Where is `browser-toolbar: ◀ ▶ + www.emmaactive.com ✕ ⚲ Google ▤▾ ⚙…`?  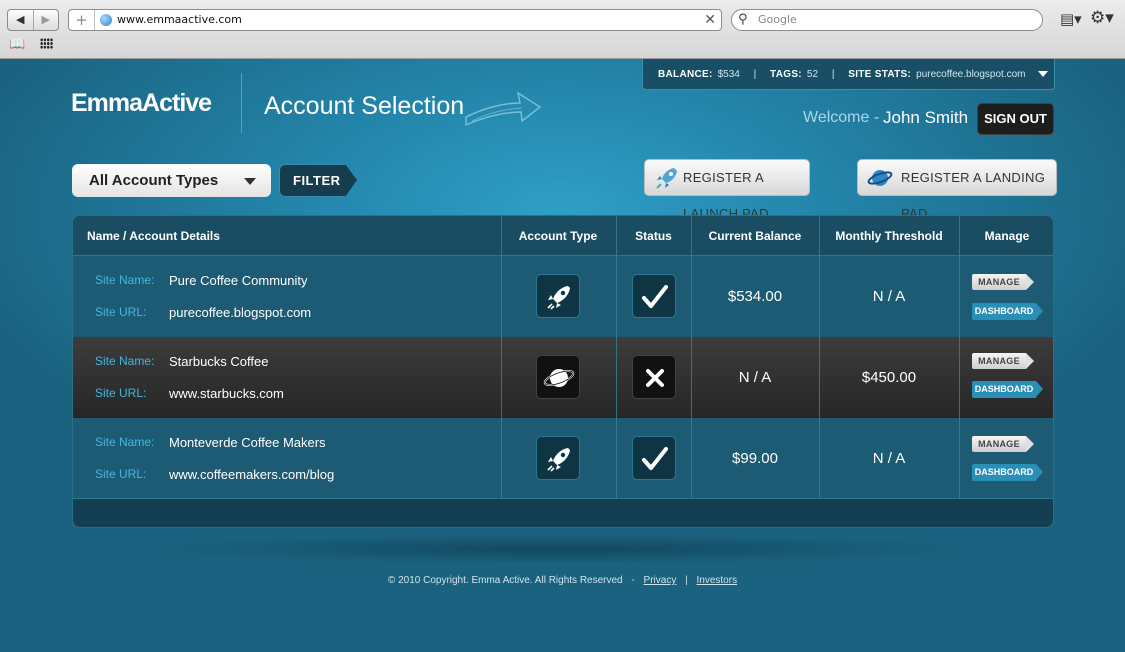
browser-toolbar: ◀ ▶ + www.emmaactive.com ✕ ⚲ Google ▤▾ ⚙… is located at coordinates (562, 29).